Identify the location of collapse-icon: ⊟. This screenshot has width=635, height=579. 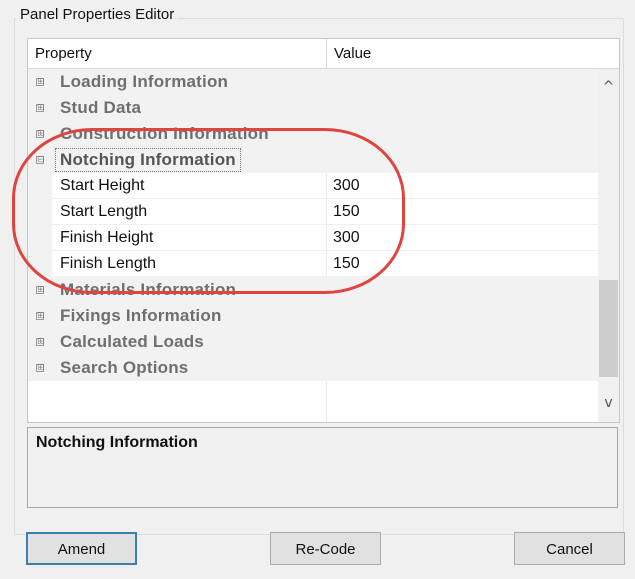
(40, 160).